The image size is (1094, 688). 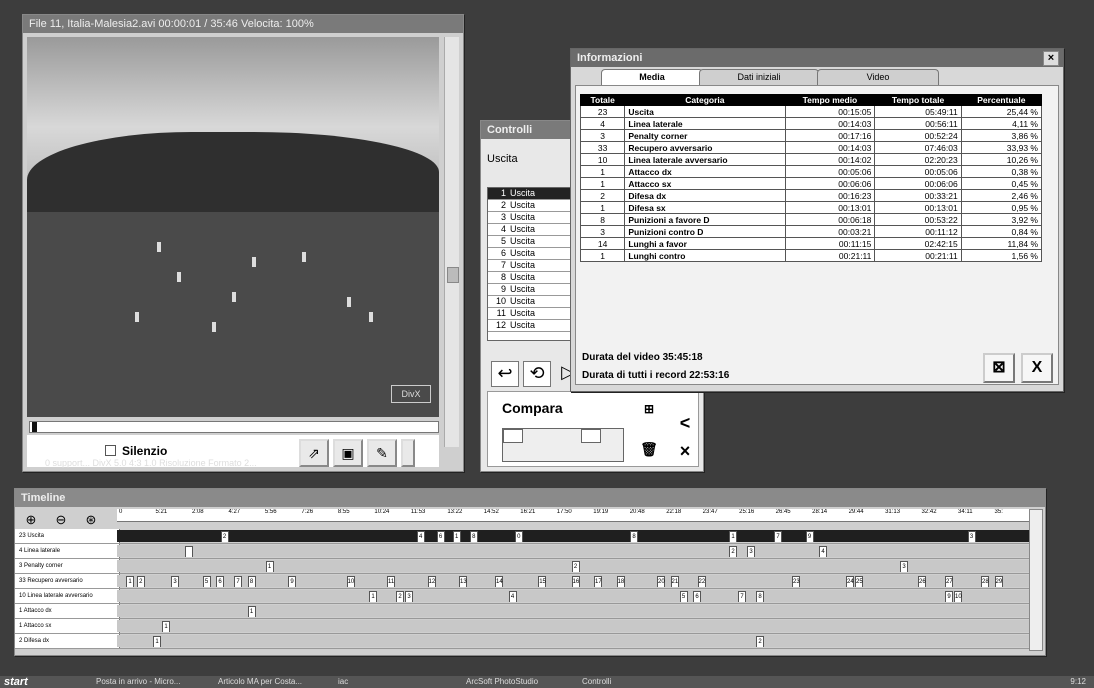 I want to click on table-row: 3 Penalty corner 00:17:16 00:52:24 3,86 %, so click(x=811, y=135).